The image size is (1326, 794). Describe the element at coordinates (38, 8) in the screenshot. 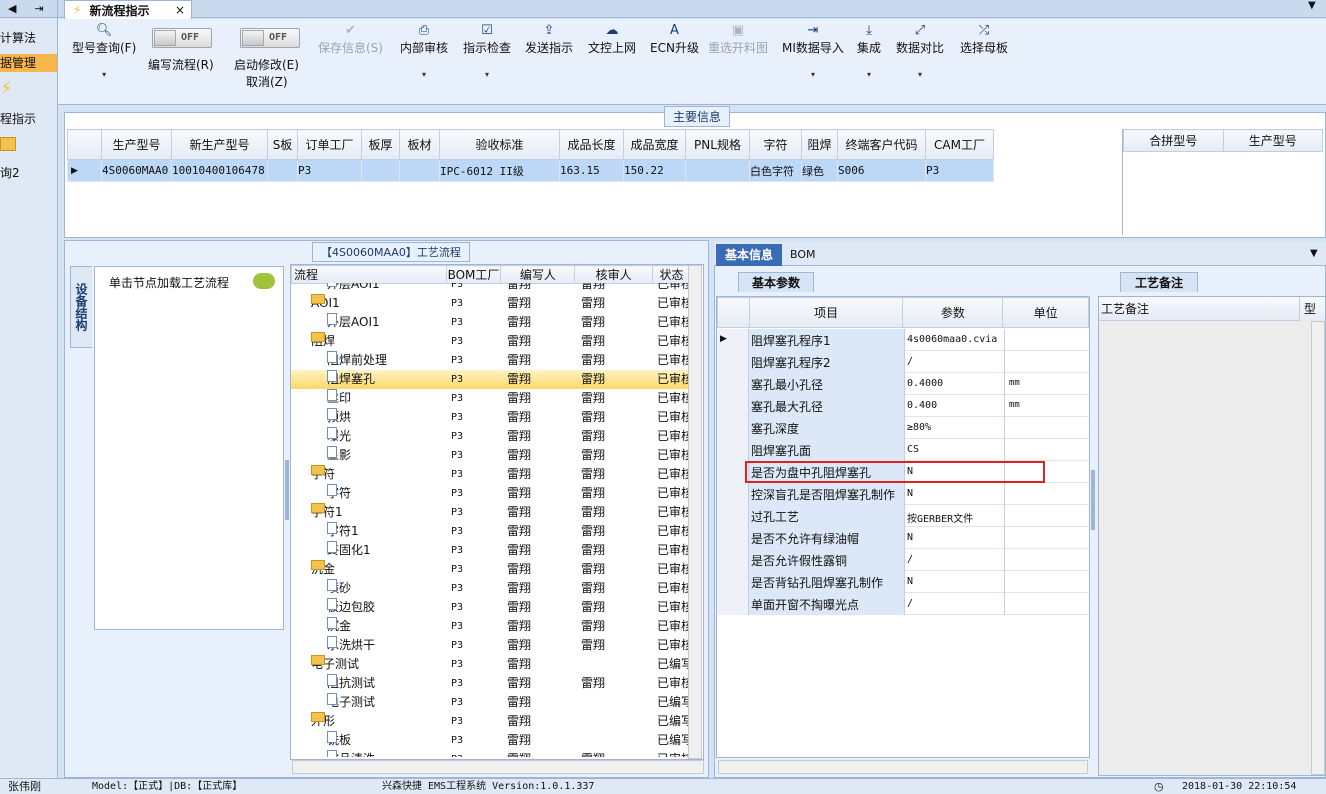

I see `nav-collapse-icon: ⇥` at that location.